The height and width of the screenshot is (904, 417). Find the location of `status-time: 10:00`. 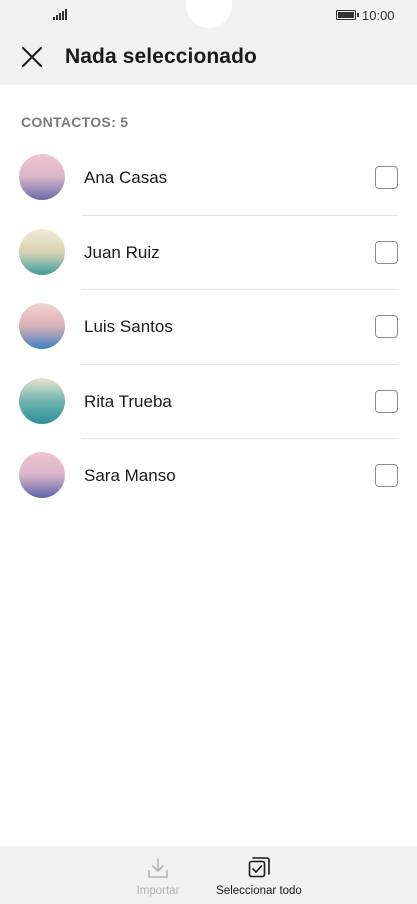

status-time: 10:00 is located at coordinates (378, 15).